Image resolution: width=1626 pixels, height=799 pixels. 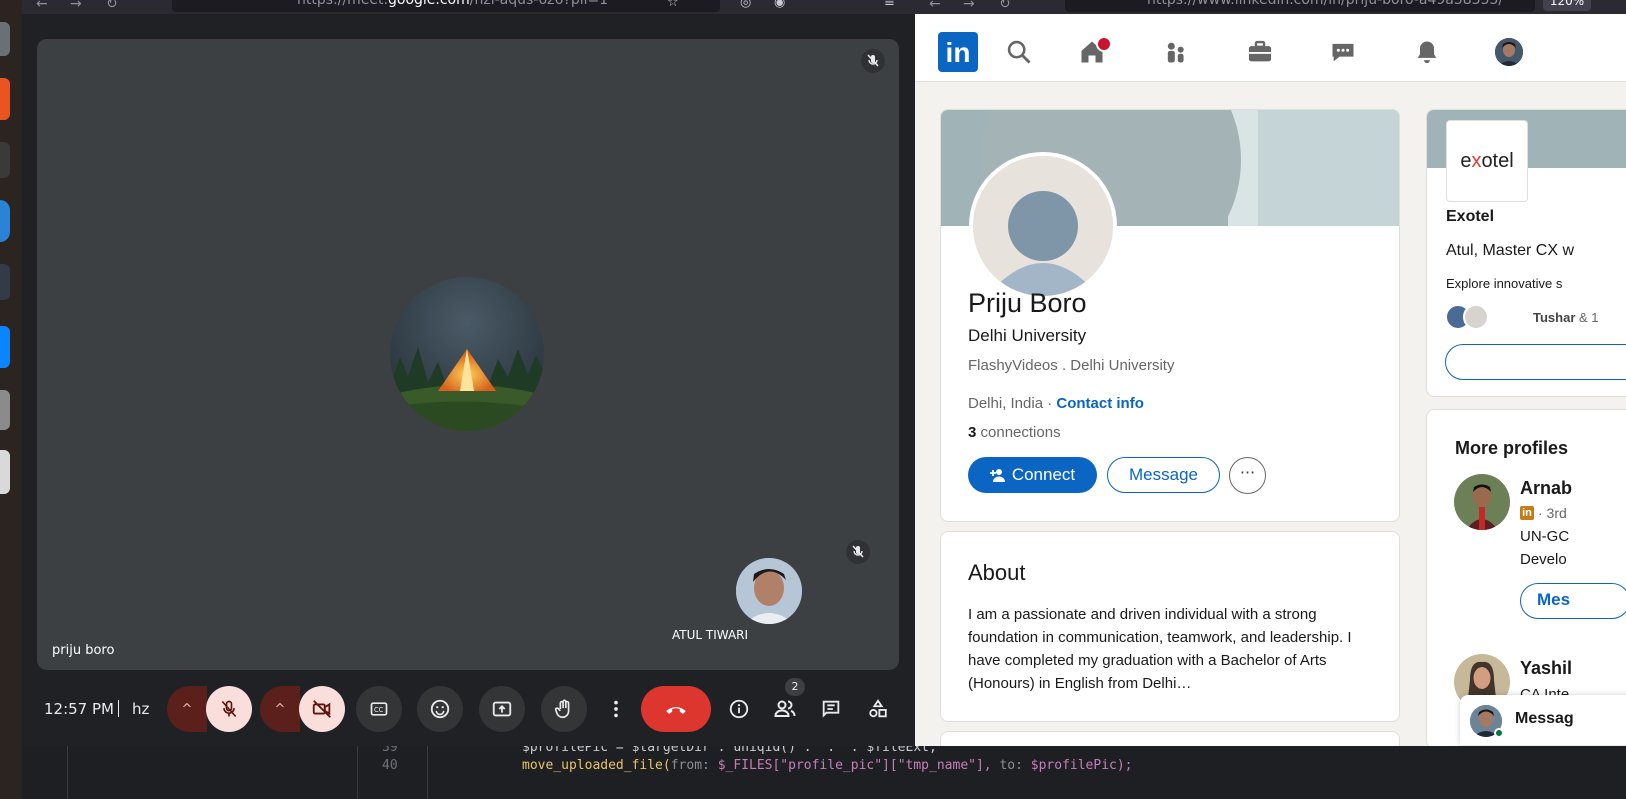 What do you see at coordinates (322, 709) in the screenshot?
I see `camera-toggle-button` at bounding box center [322, 709].